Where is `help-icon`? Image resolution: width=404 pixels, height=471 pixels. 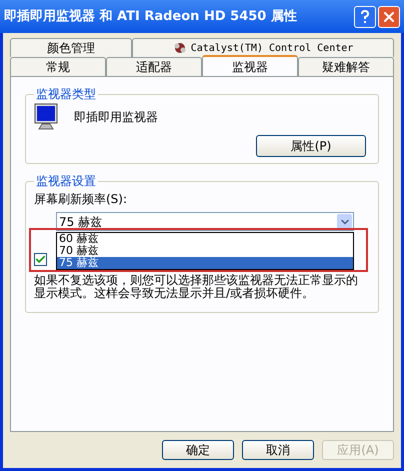
help-icon is located at coordinates (365, 17).